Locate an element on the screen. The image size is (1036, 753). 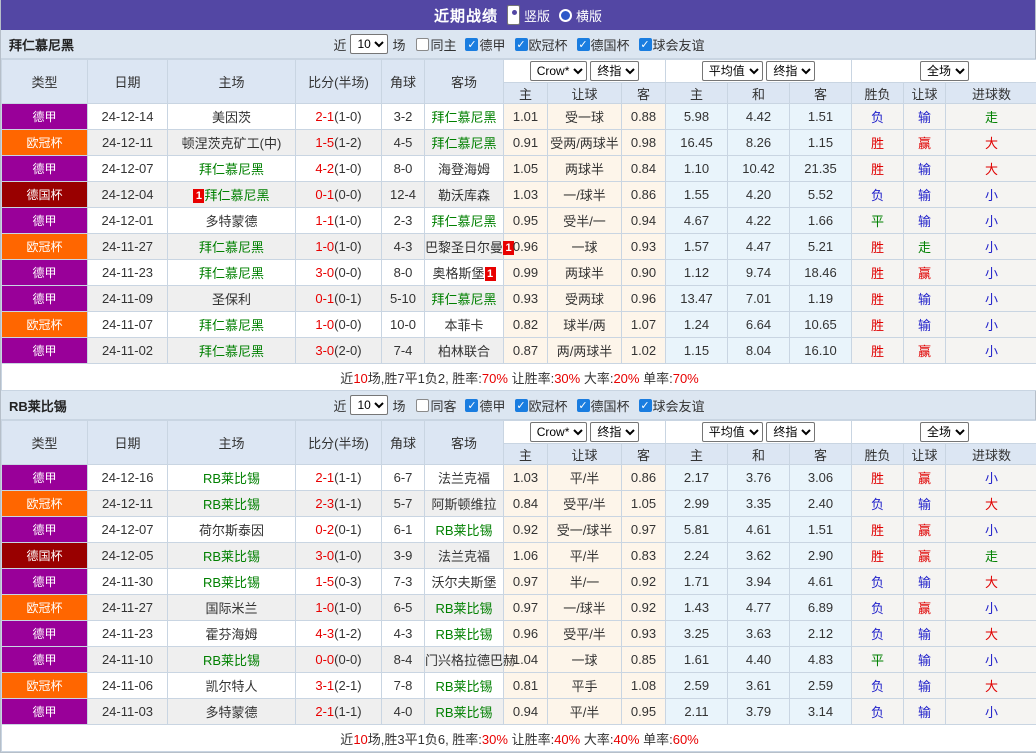
outcome-value: 平 is located at coordinates (878, 221).